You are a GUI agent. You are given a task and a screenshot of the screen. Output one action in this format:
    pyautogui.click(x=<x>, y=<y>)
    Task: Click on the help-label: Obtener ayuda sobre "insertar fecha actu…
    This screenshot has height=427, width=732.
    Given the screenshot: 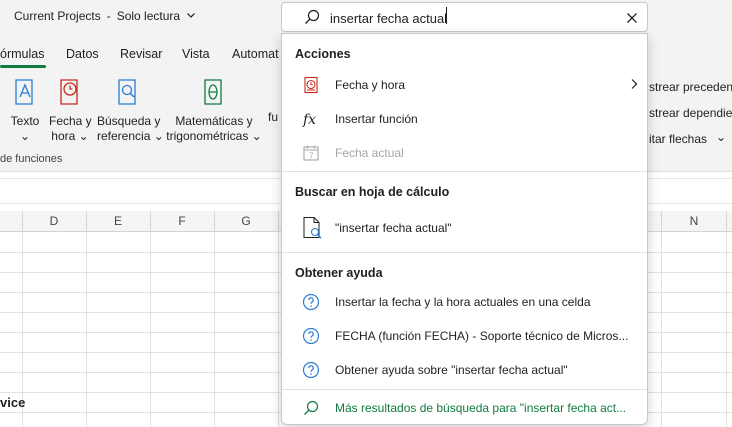 What is the action you would take?
    pyautogui.click(x=451, y=370)
    